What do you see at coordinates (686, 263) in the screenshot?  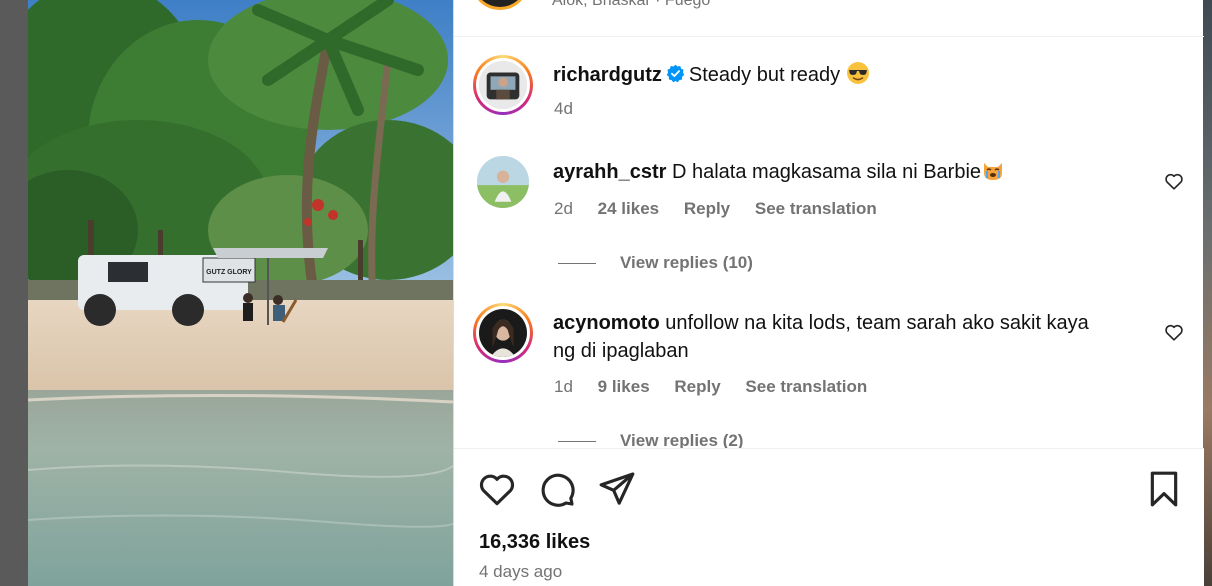 I see `view-replies-button: View replies (10)` at bounding box center [686, 263].